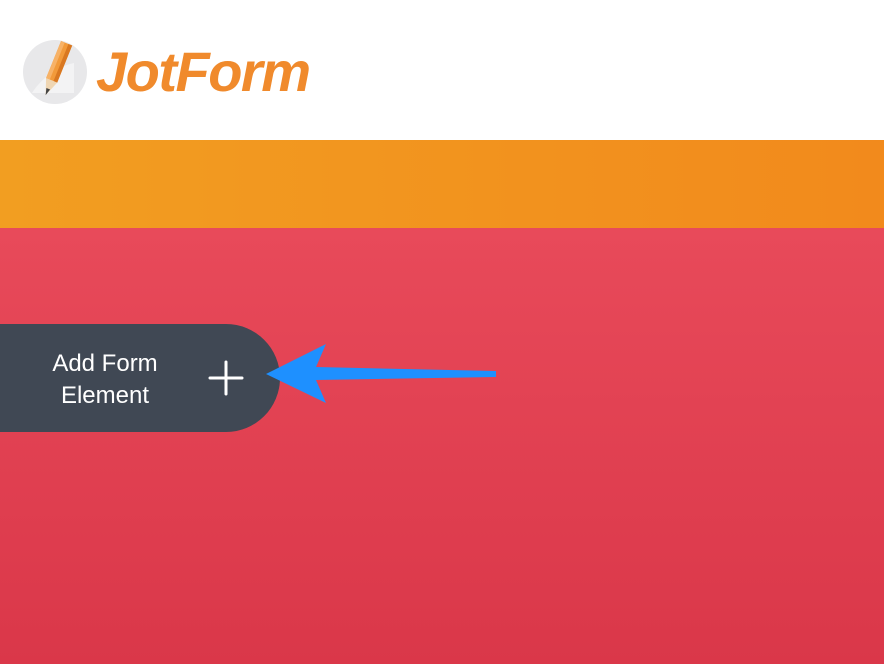 This screenshot has width=884, height=664. I want to click on add-form-element-label-line1: Add Form, so click(105, 363).